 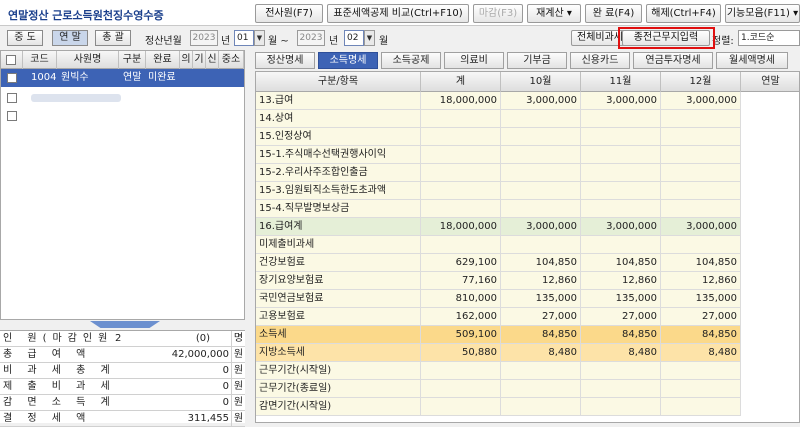 I want to click on row-checkbox, so click(x=12, y=98).